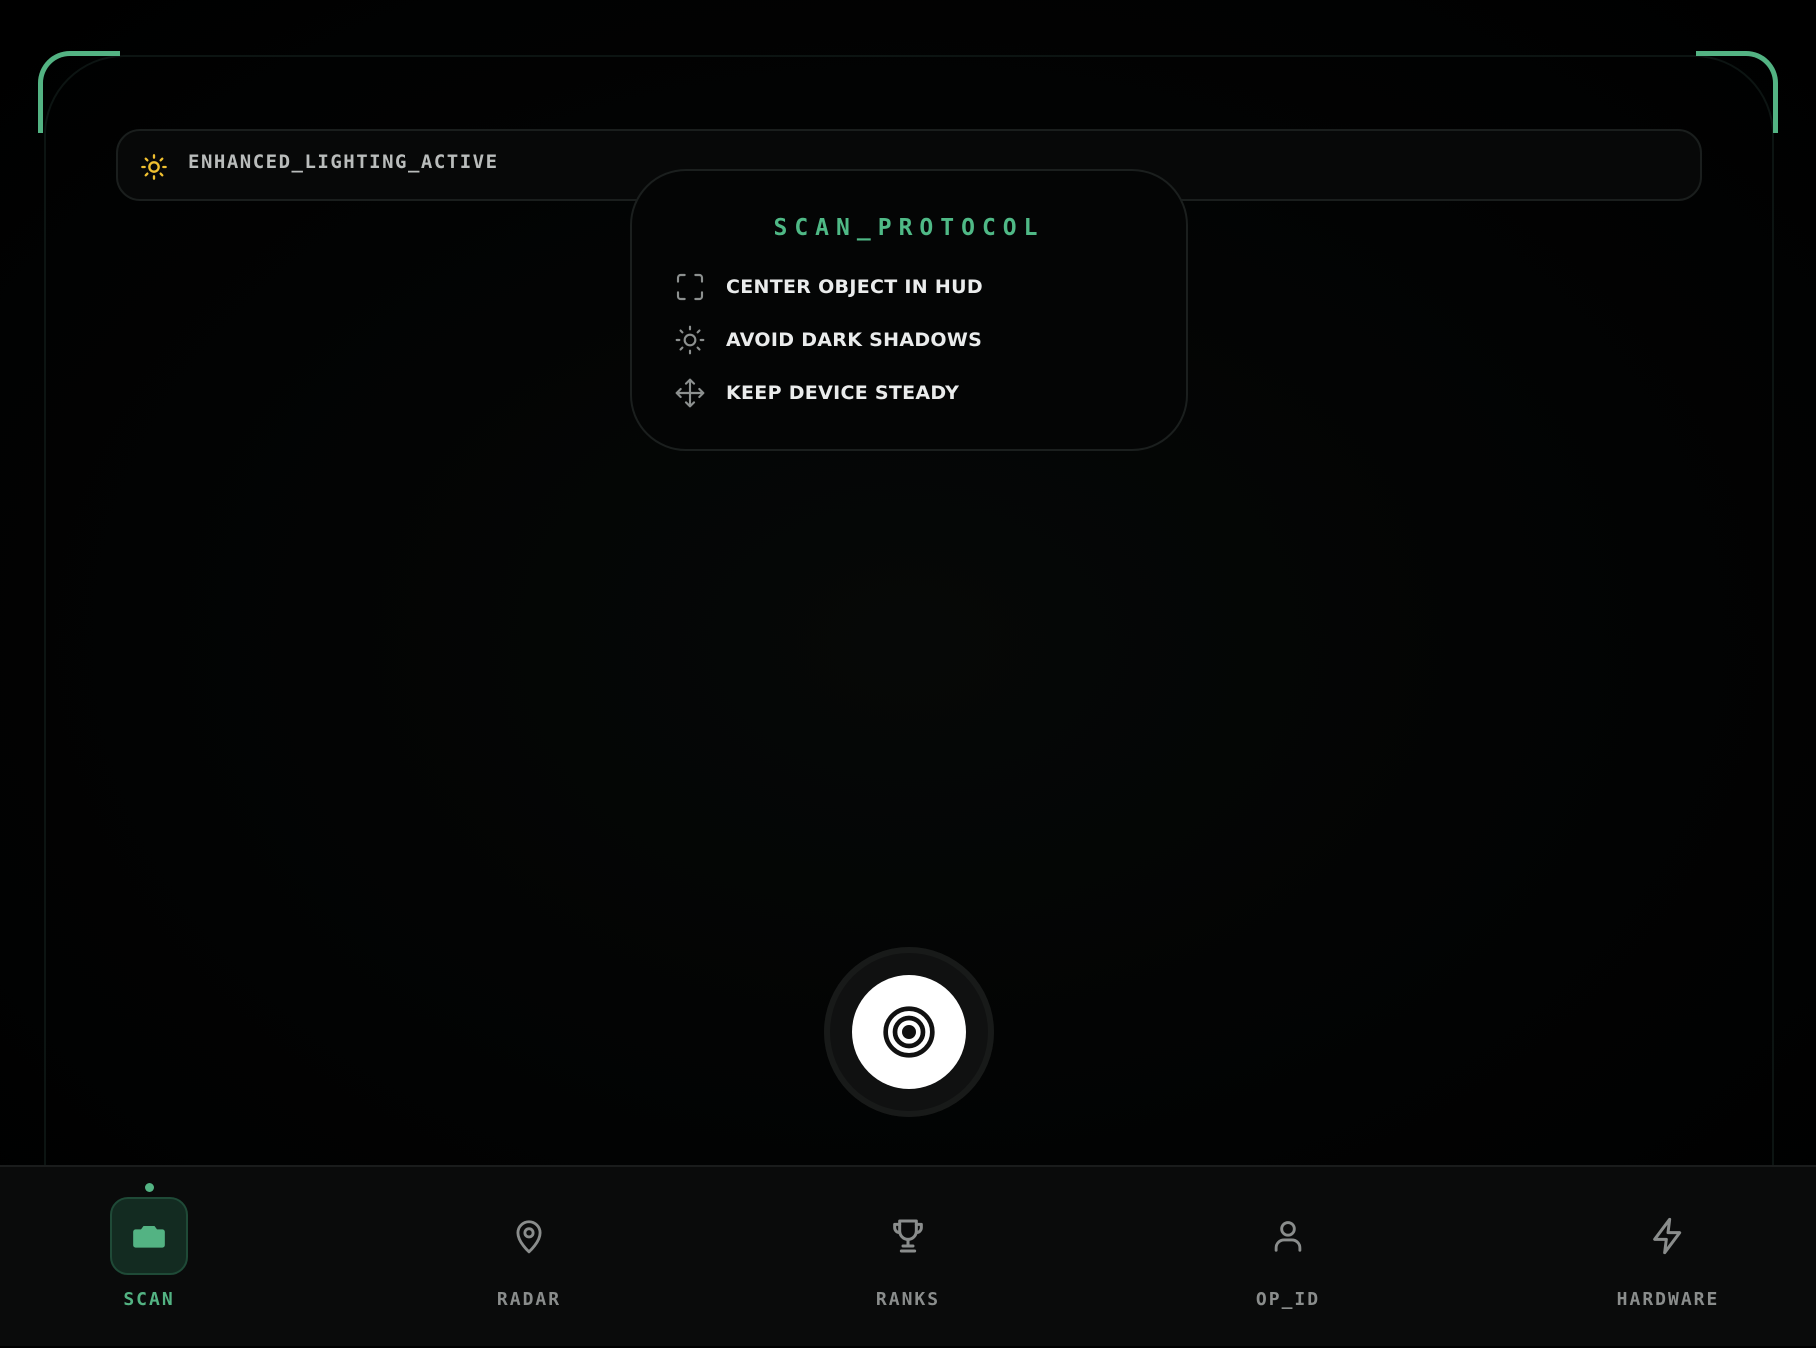  What do you see at coordinates (1288, 1299) in the screenshot?
I see `nav-label: OP_ID` at bounding box center [1288, 1299].